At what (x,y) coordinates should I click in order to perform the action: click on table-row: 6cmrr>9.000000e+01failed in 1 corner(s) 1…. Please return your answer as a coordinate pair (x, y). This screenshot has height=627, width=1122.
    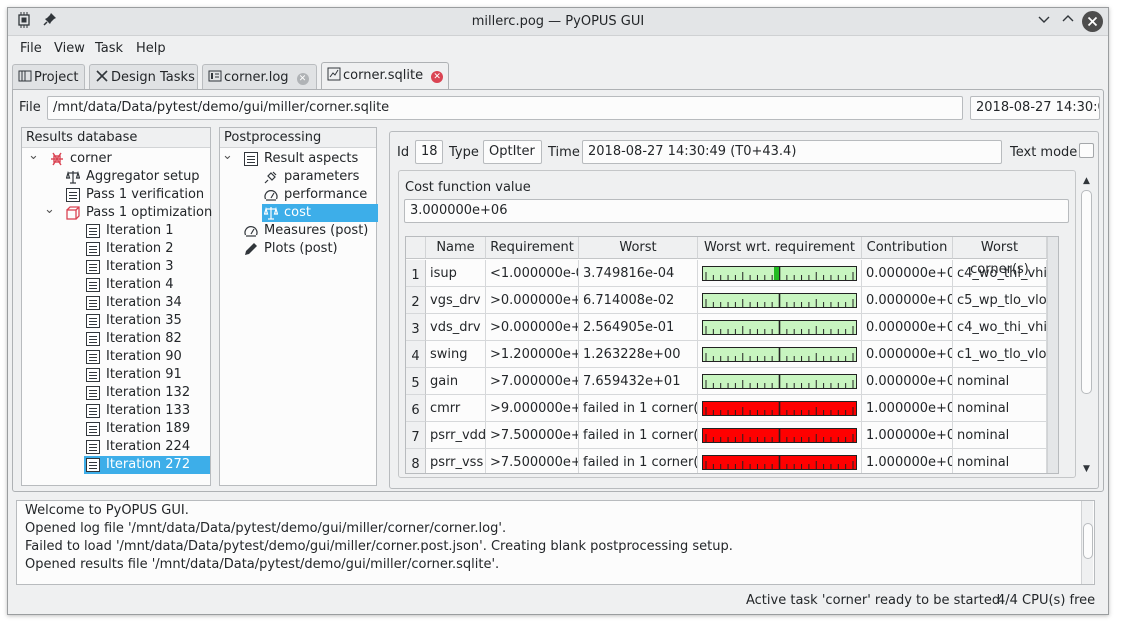
    Looking at the image, I should click on (732, 408).